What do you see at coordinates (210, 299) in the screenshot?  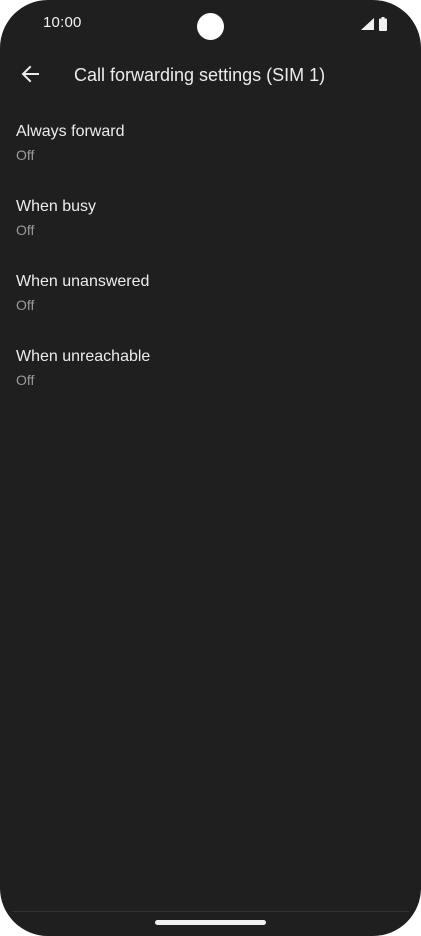 I see `setting-item-when-unanswered: When unanswered Off` at bounding box center [210, 299].